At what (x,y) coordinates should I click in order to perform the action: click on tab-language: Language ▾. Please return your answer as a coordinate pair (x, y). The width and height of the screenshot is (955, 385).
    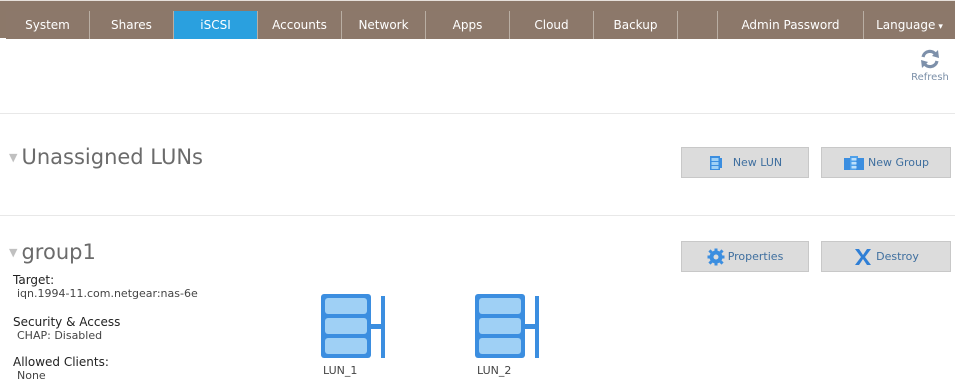
    Looking at the image, I should click on (909, 25).